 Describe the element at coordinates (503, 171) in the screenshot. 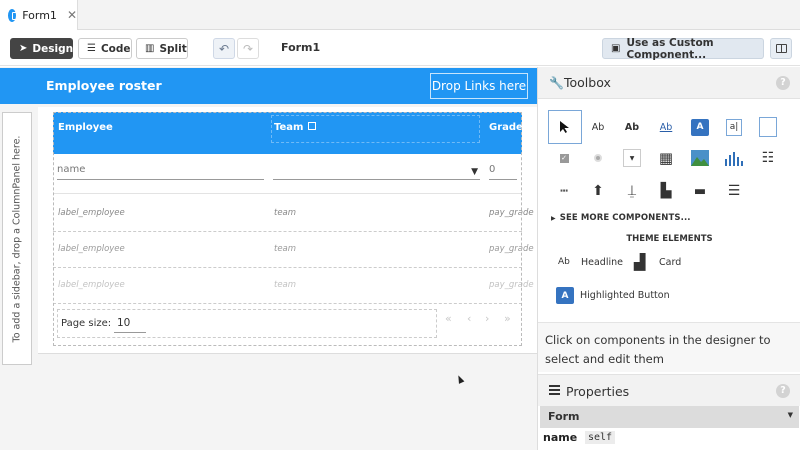

I see `grade-filter-input: 0` at that location.